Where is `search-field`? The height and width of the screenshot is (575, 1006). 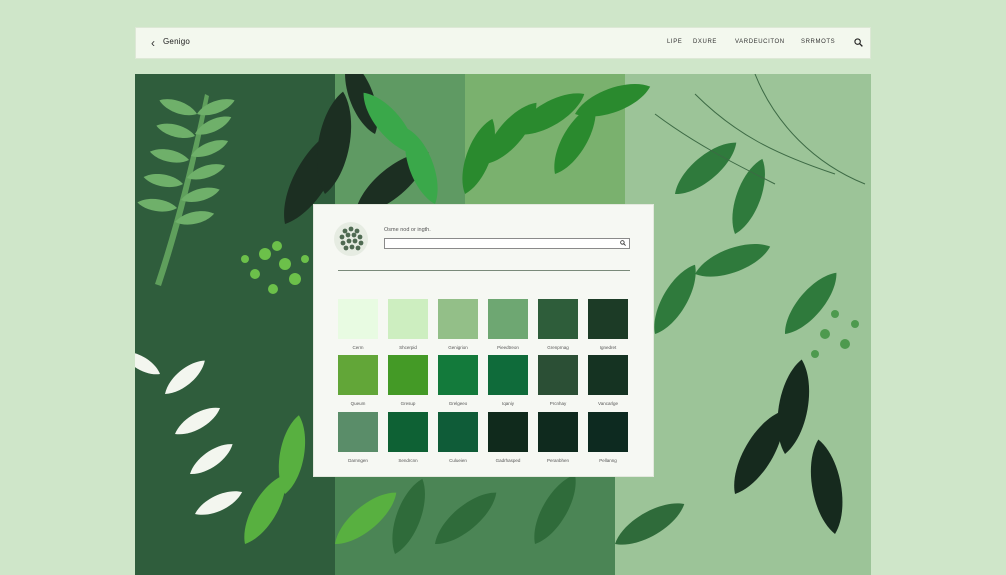 search-field is located at coordinates (507, 247).